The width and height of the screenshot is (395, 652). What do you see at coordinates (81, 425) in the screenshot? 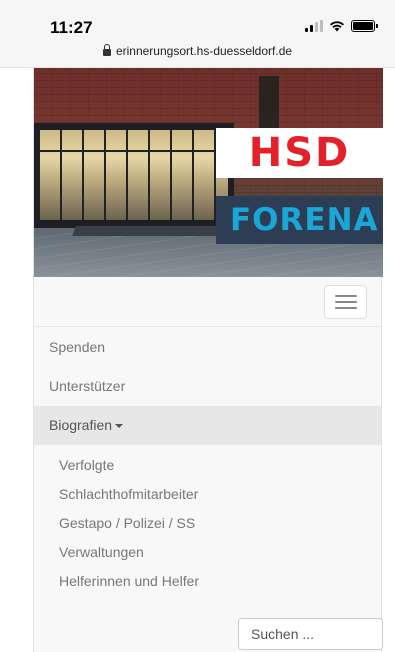
I see `menu-item-biografien-label: Biografien` at bounding box center [81, 425].